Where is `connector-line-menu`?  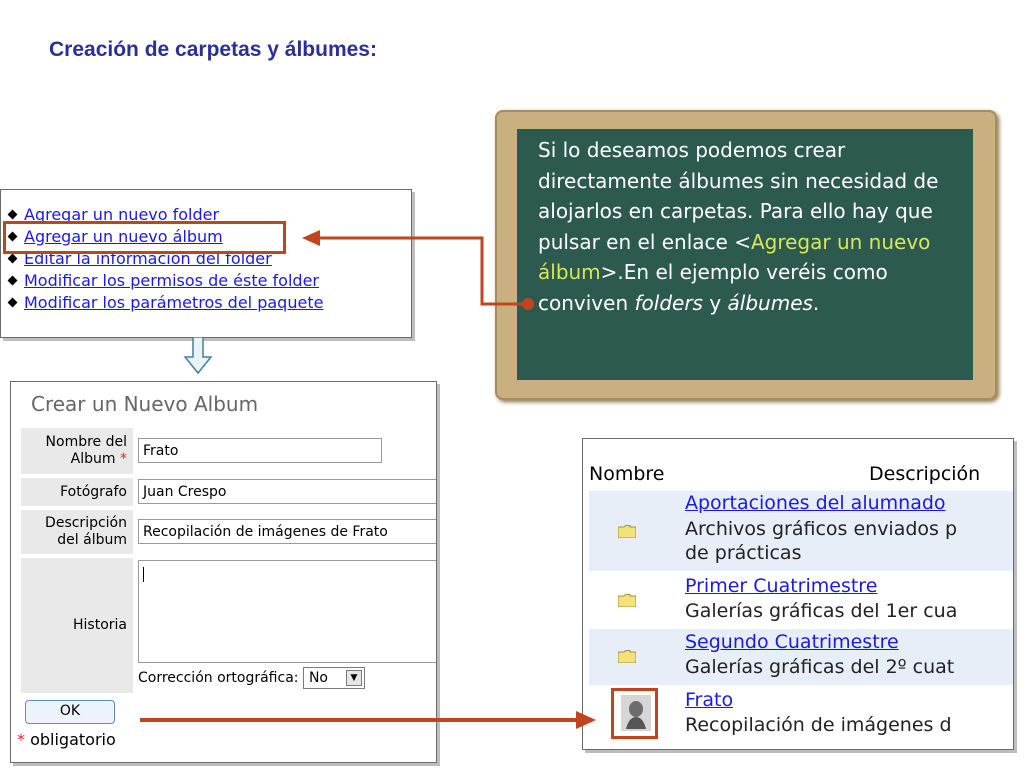 connector-line-menu is located at coordinates (423, 271).